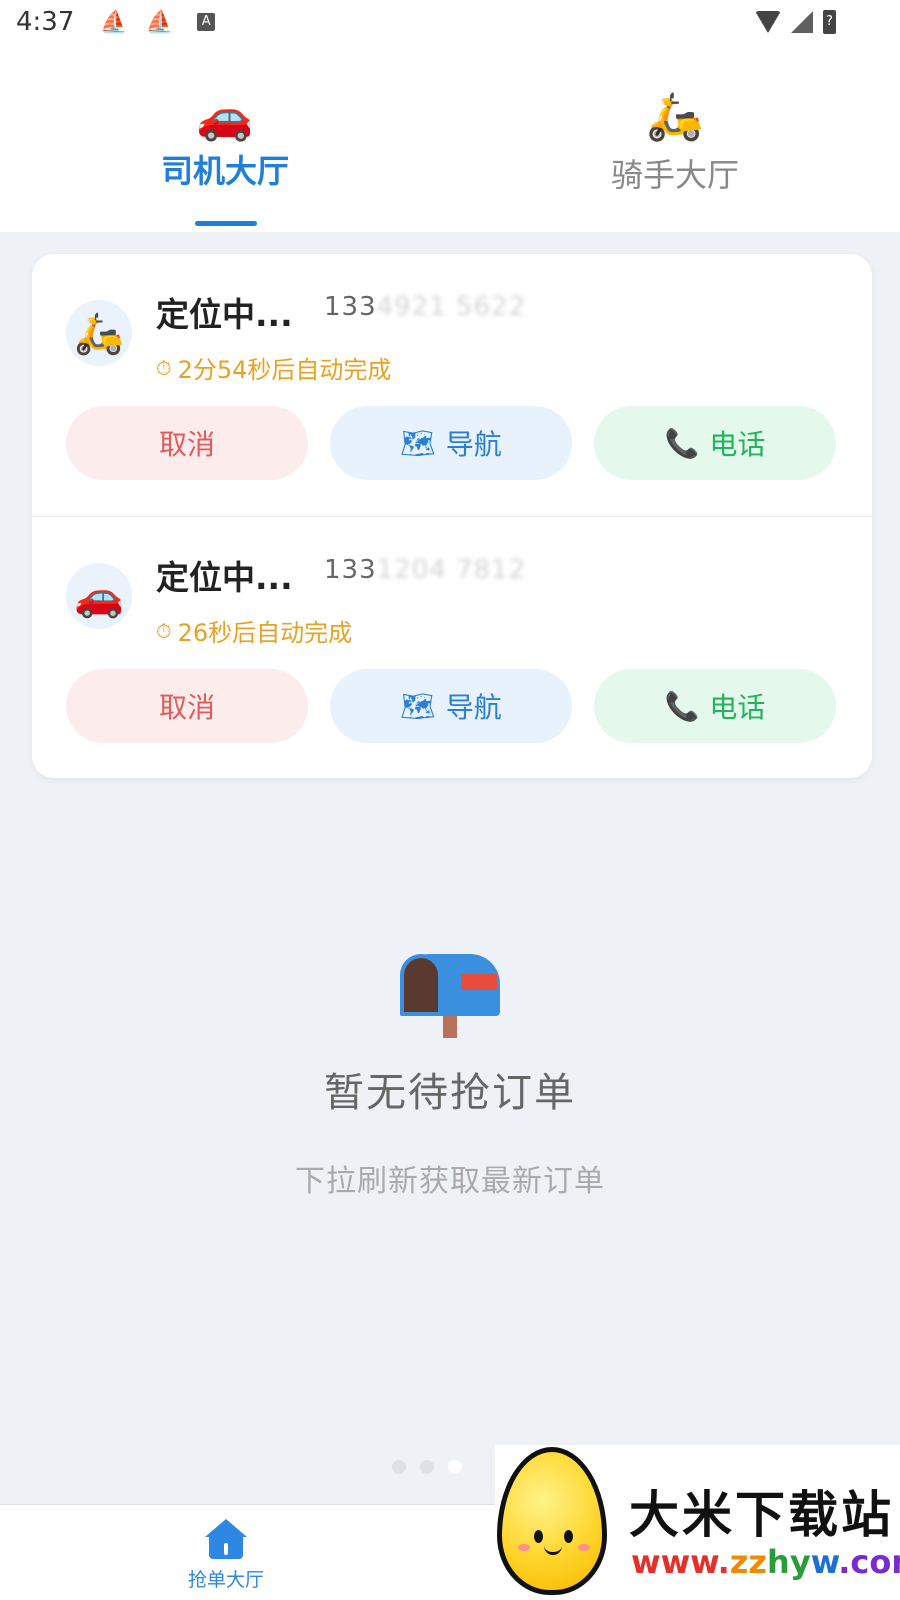 The image size is (900, 1600). I want to click on status-time: 4:37, so click(45, 22).